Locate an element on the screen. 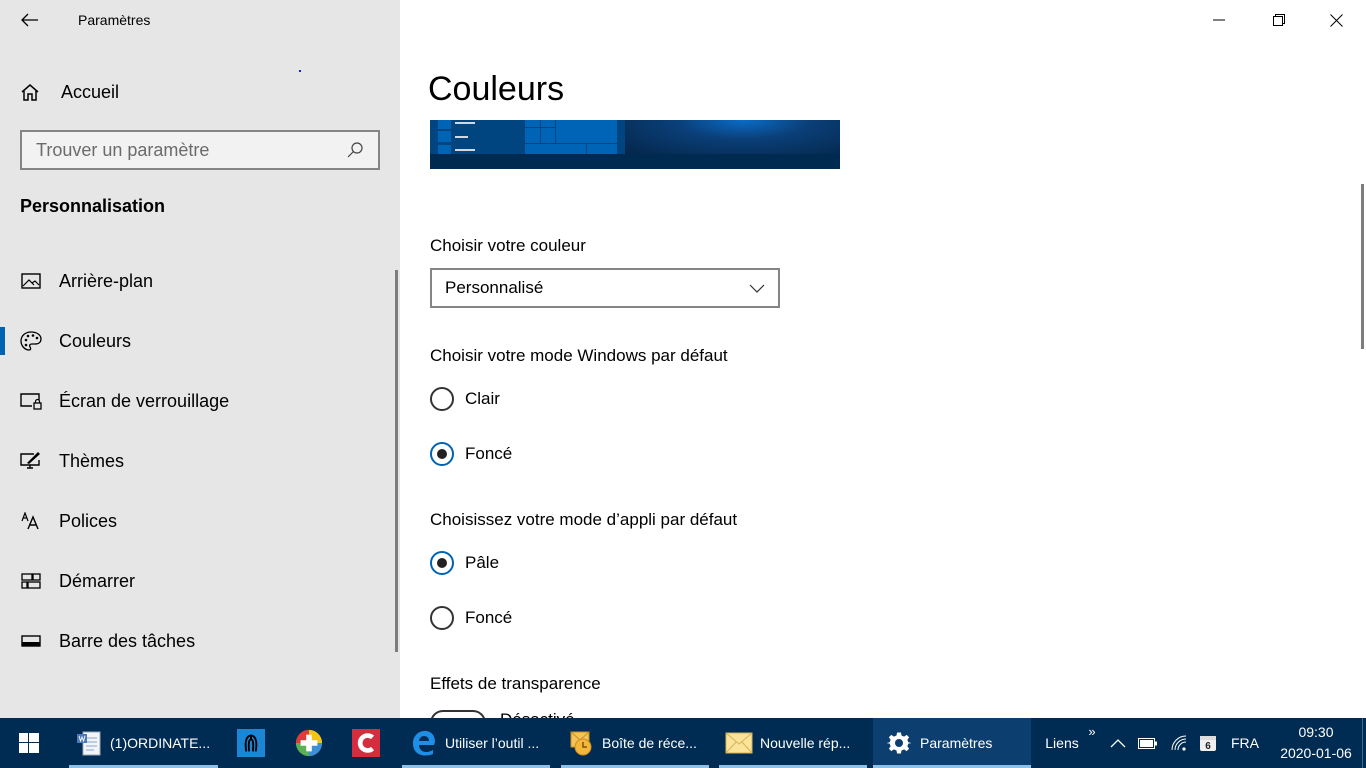  battery-icon is located at coordinates (1147, 743).